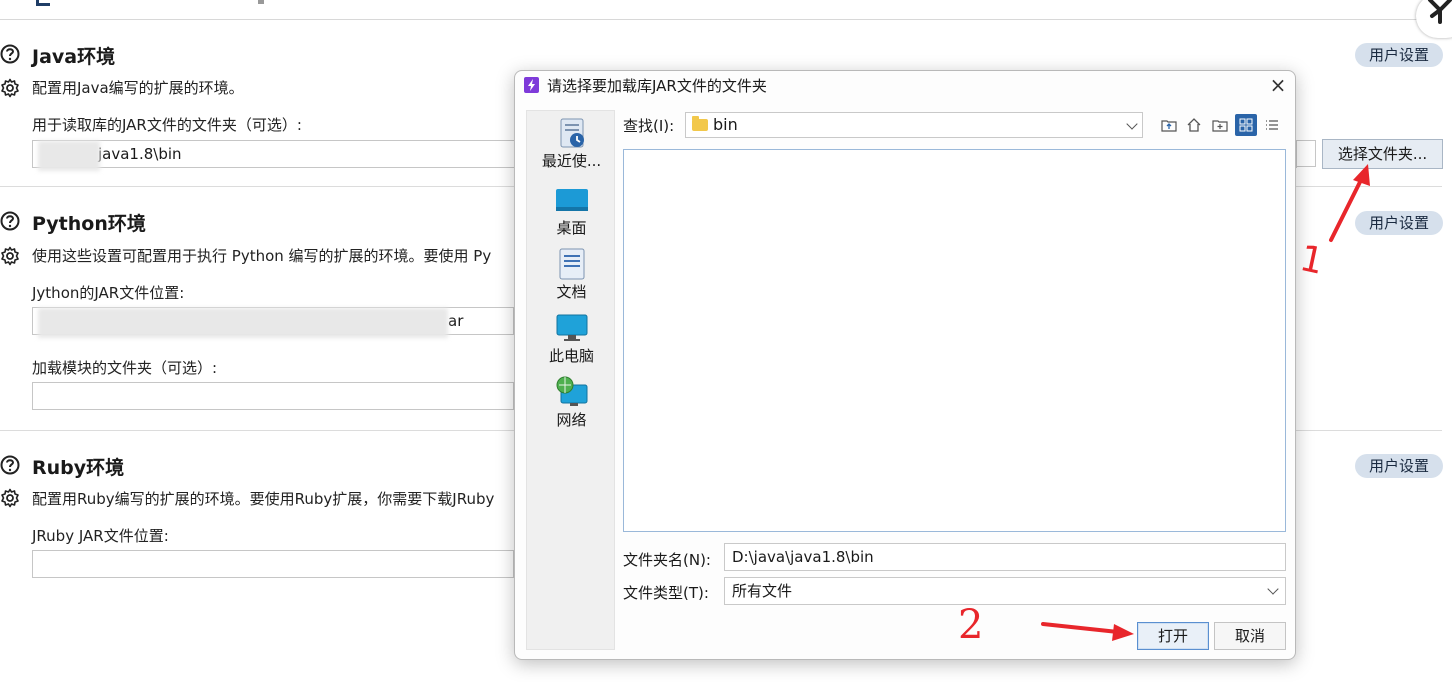 This screenshot has width=1452, height=682. What do you see at coordinates (1278, 86) in the screenshot?
I see `close-icon: ×` at bounding box center [1278, 86].